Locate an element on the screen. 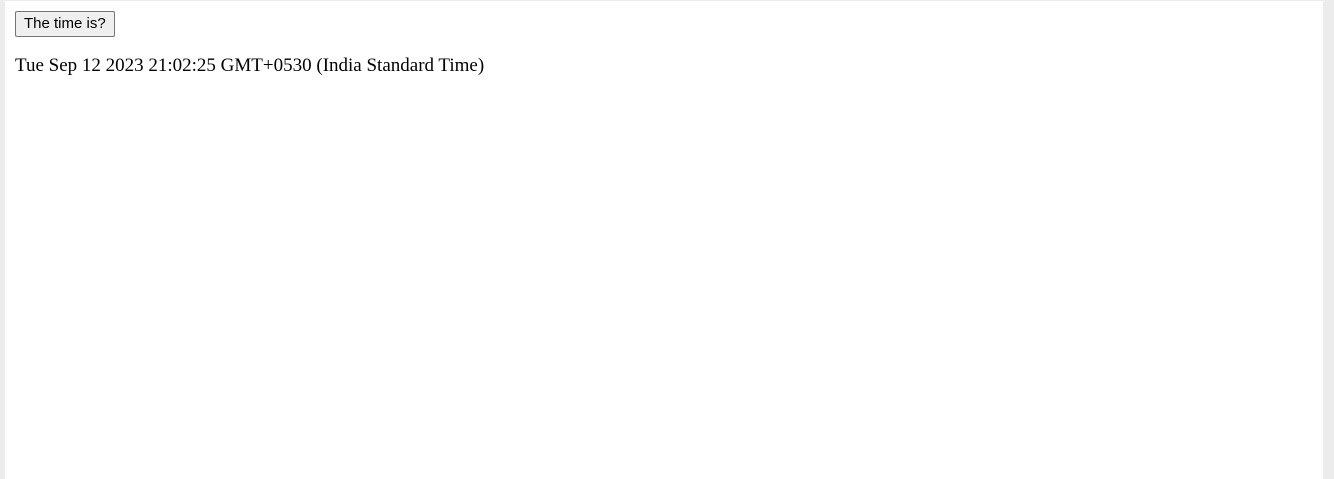 The width and height of the screenshot is (1334, 479). show-time-button: The time is? is located at coordinates (65, 24).